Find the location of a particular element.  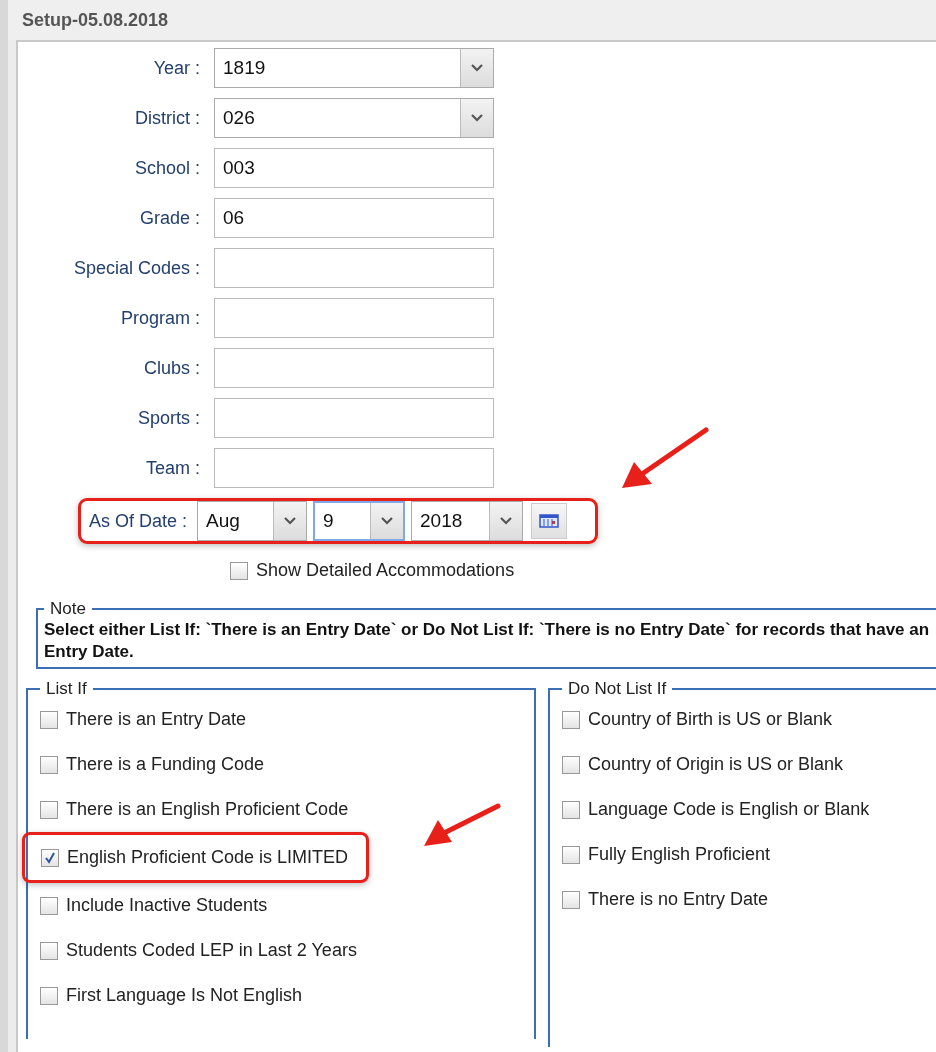

checkbox-label: English Proficient Code is LIMITED is located at coordinates (208, 858).